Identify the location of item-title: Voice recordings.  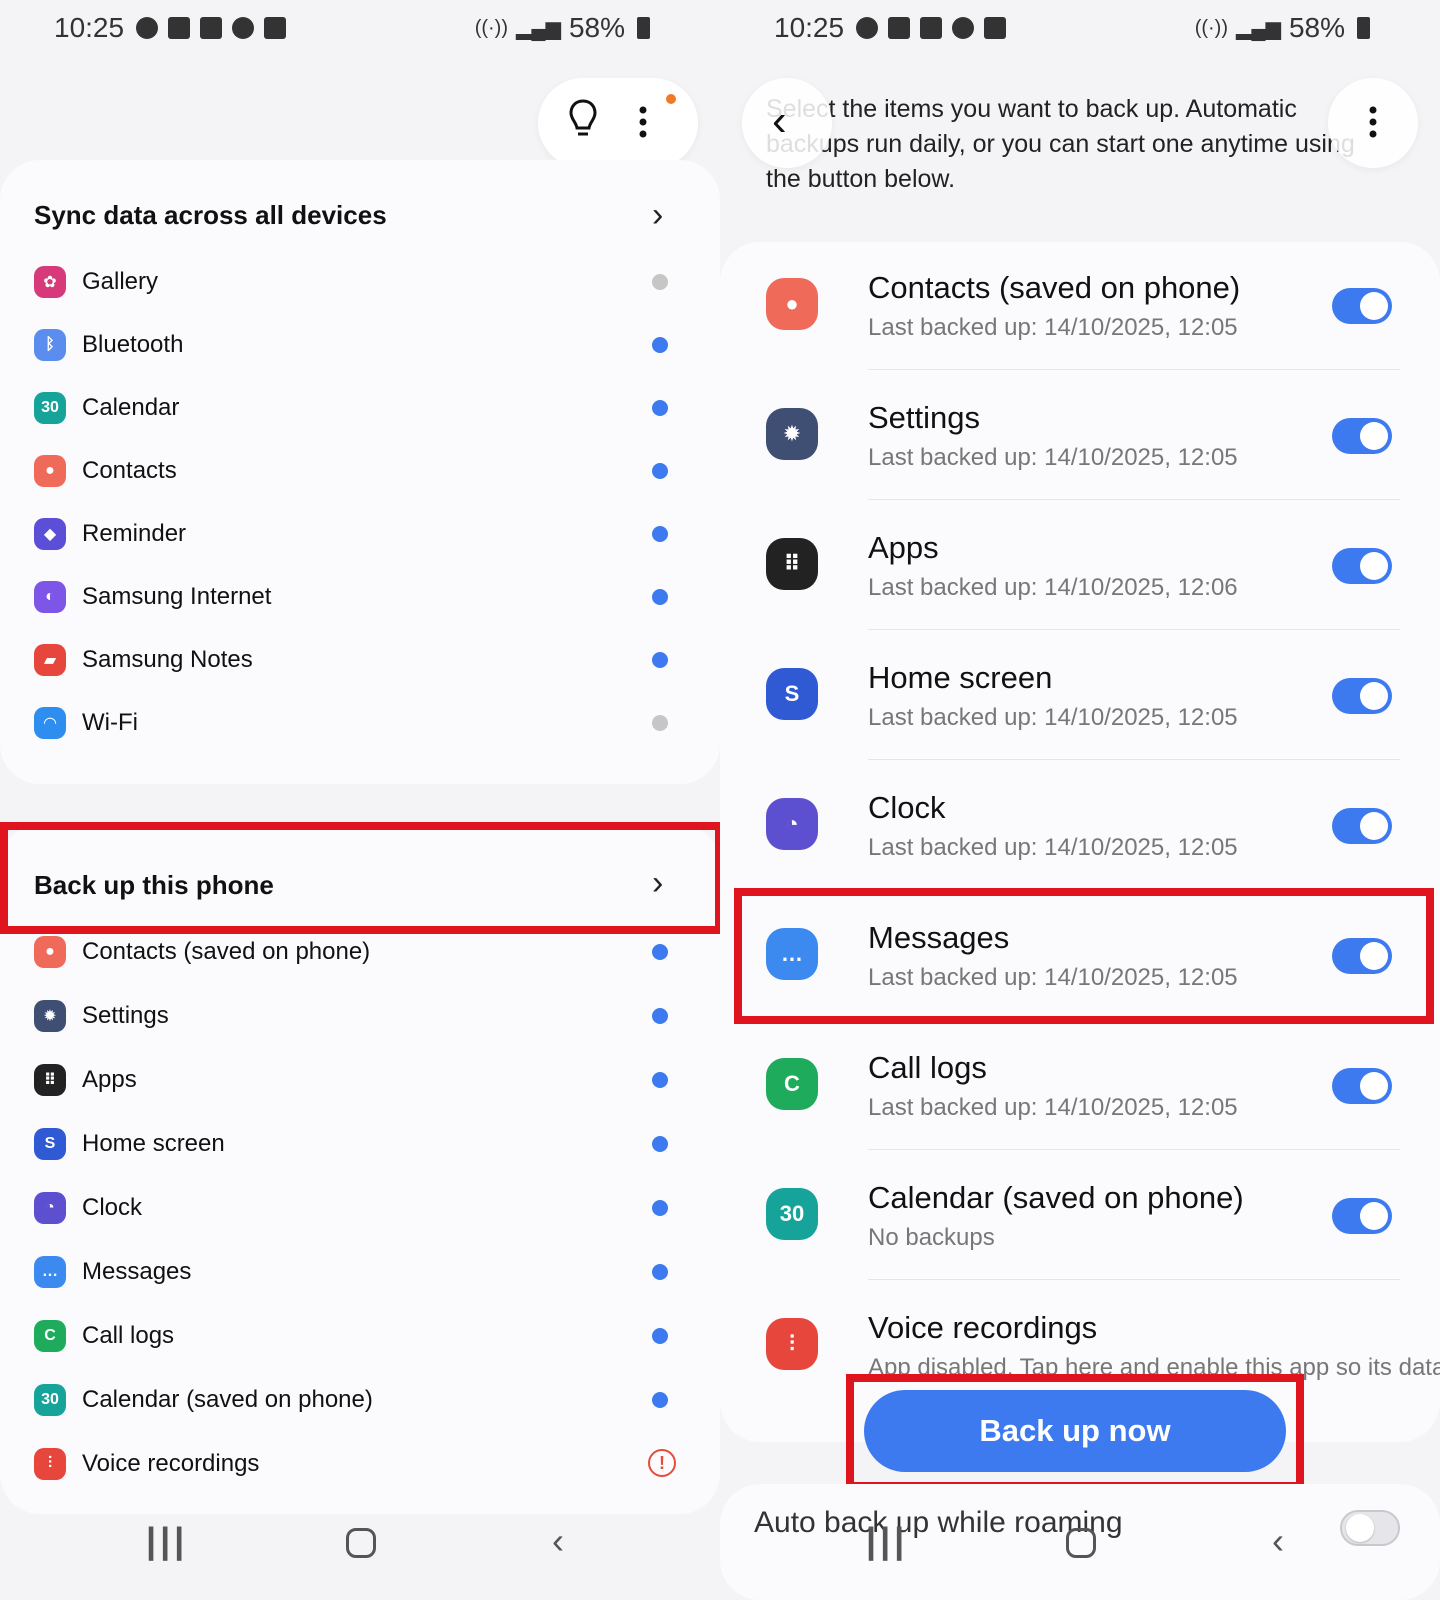
(983, 1327).